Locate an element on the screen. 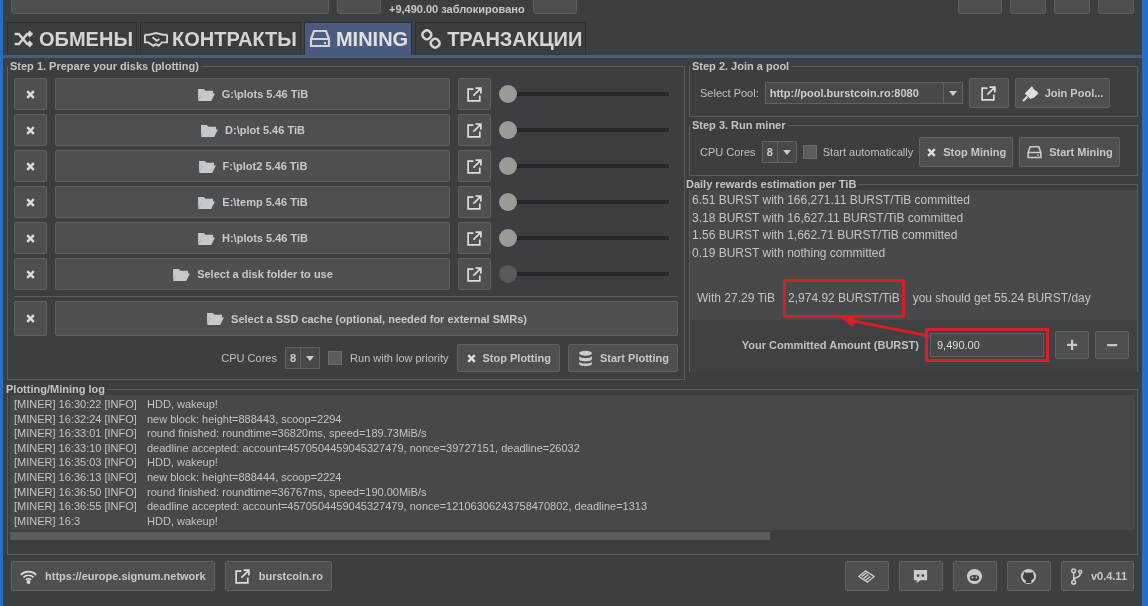 This screenshot has width=1148, height=606. tab: MINING is located at coordinates (358, 38).